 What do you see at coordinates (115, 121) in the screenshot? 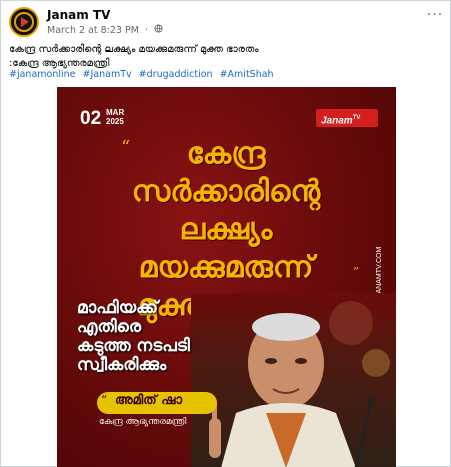
I see `poster-date-year: 2025` at bounding box center [115, 121].